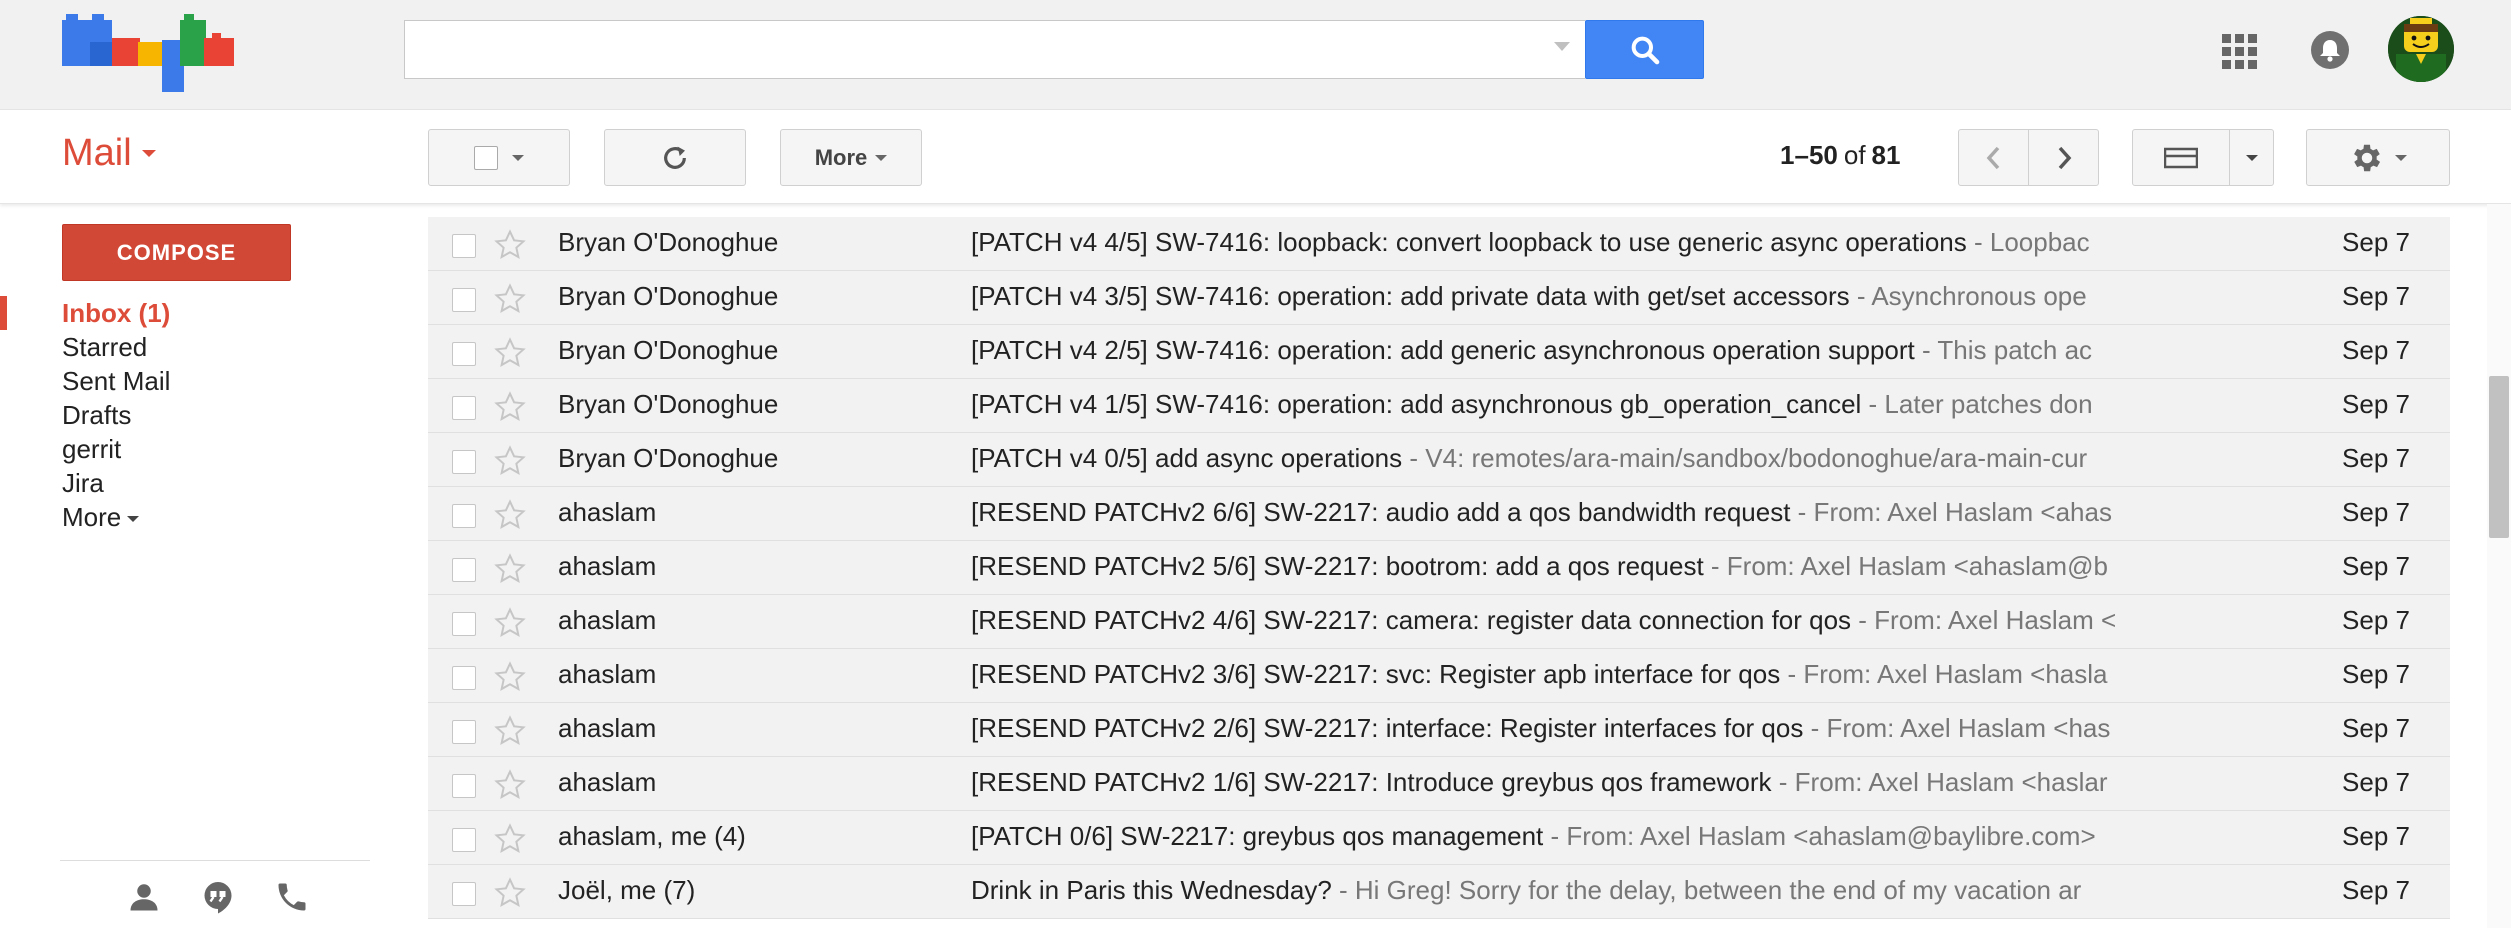  I want to click on hangouts-icon, so click(218, 897).